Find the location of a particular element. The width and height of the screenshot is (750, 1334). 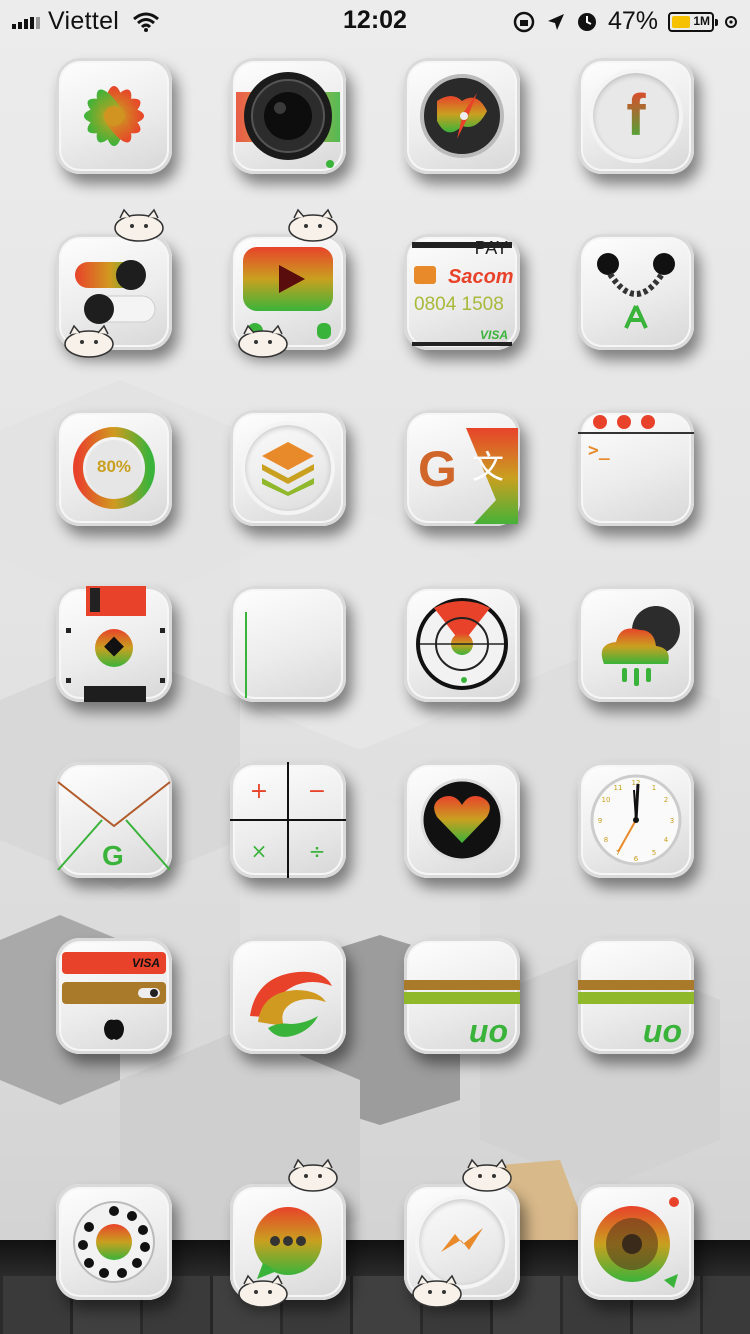

wallet-app: VISA is located at coordinates (114, 996).